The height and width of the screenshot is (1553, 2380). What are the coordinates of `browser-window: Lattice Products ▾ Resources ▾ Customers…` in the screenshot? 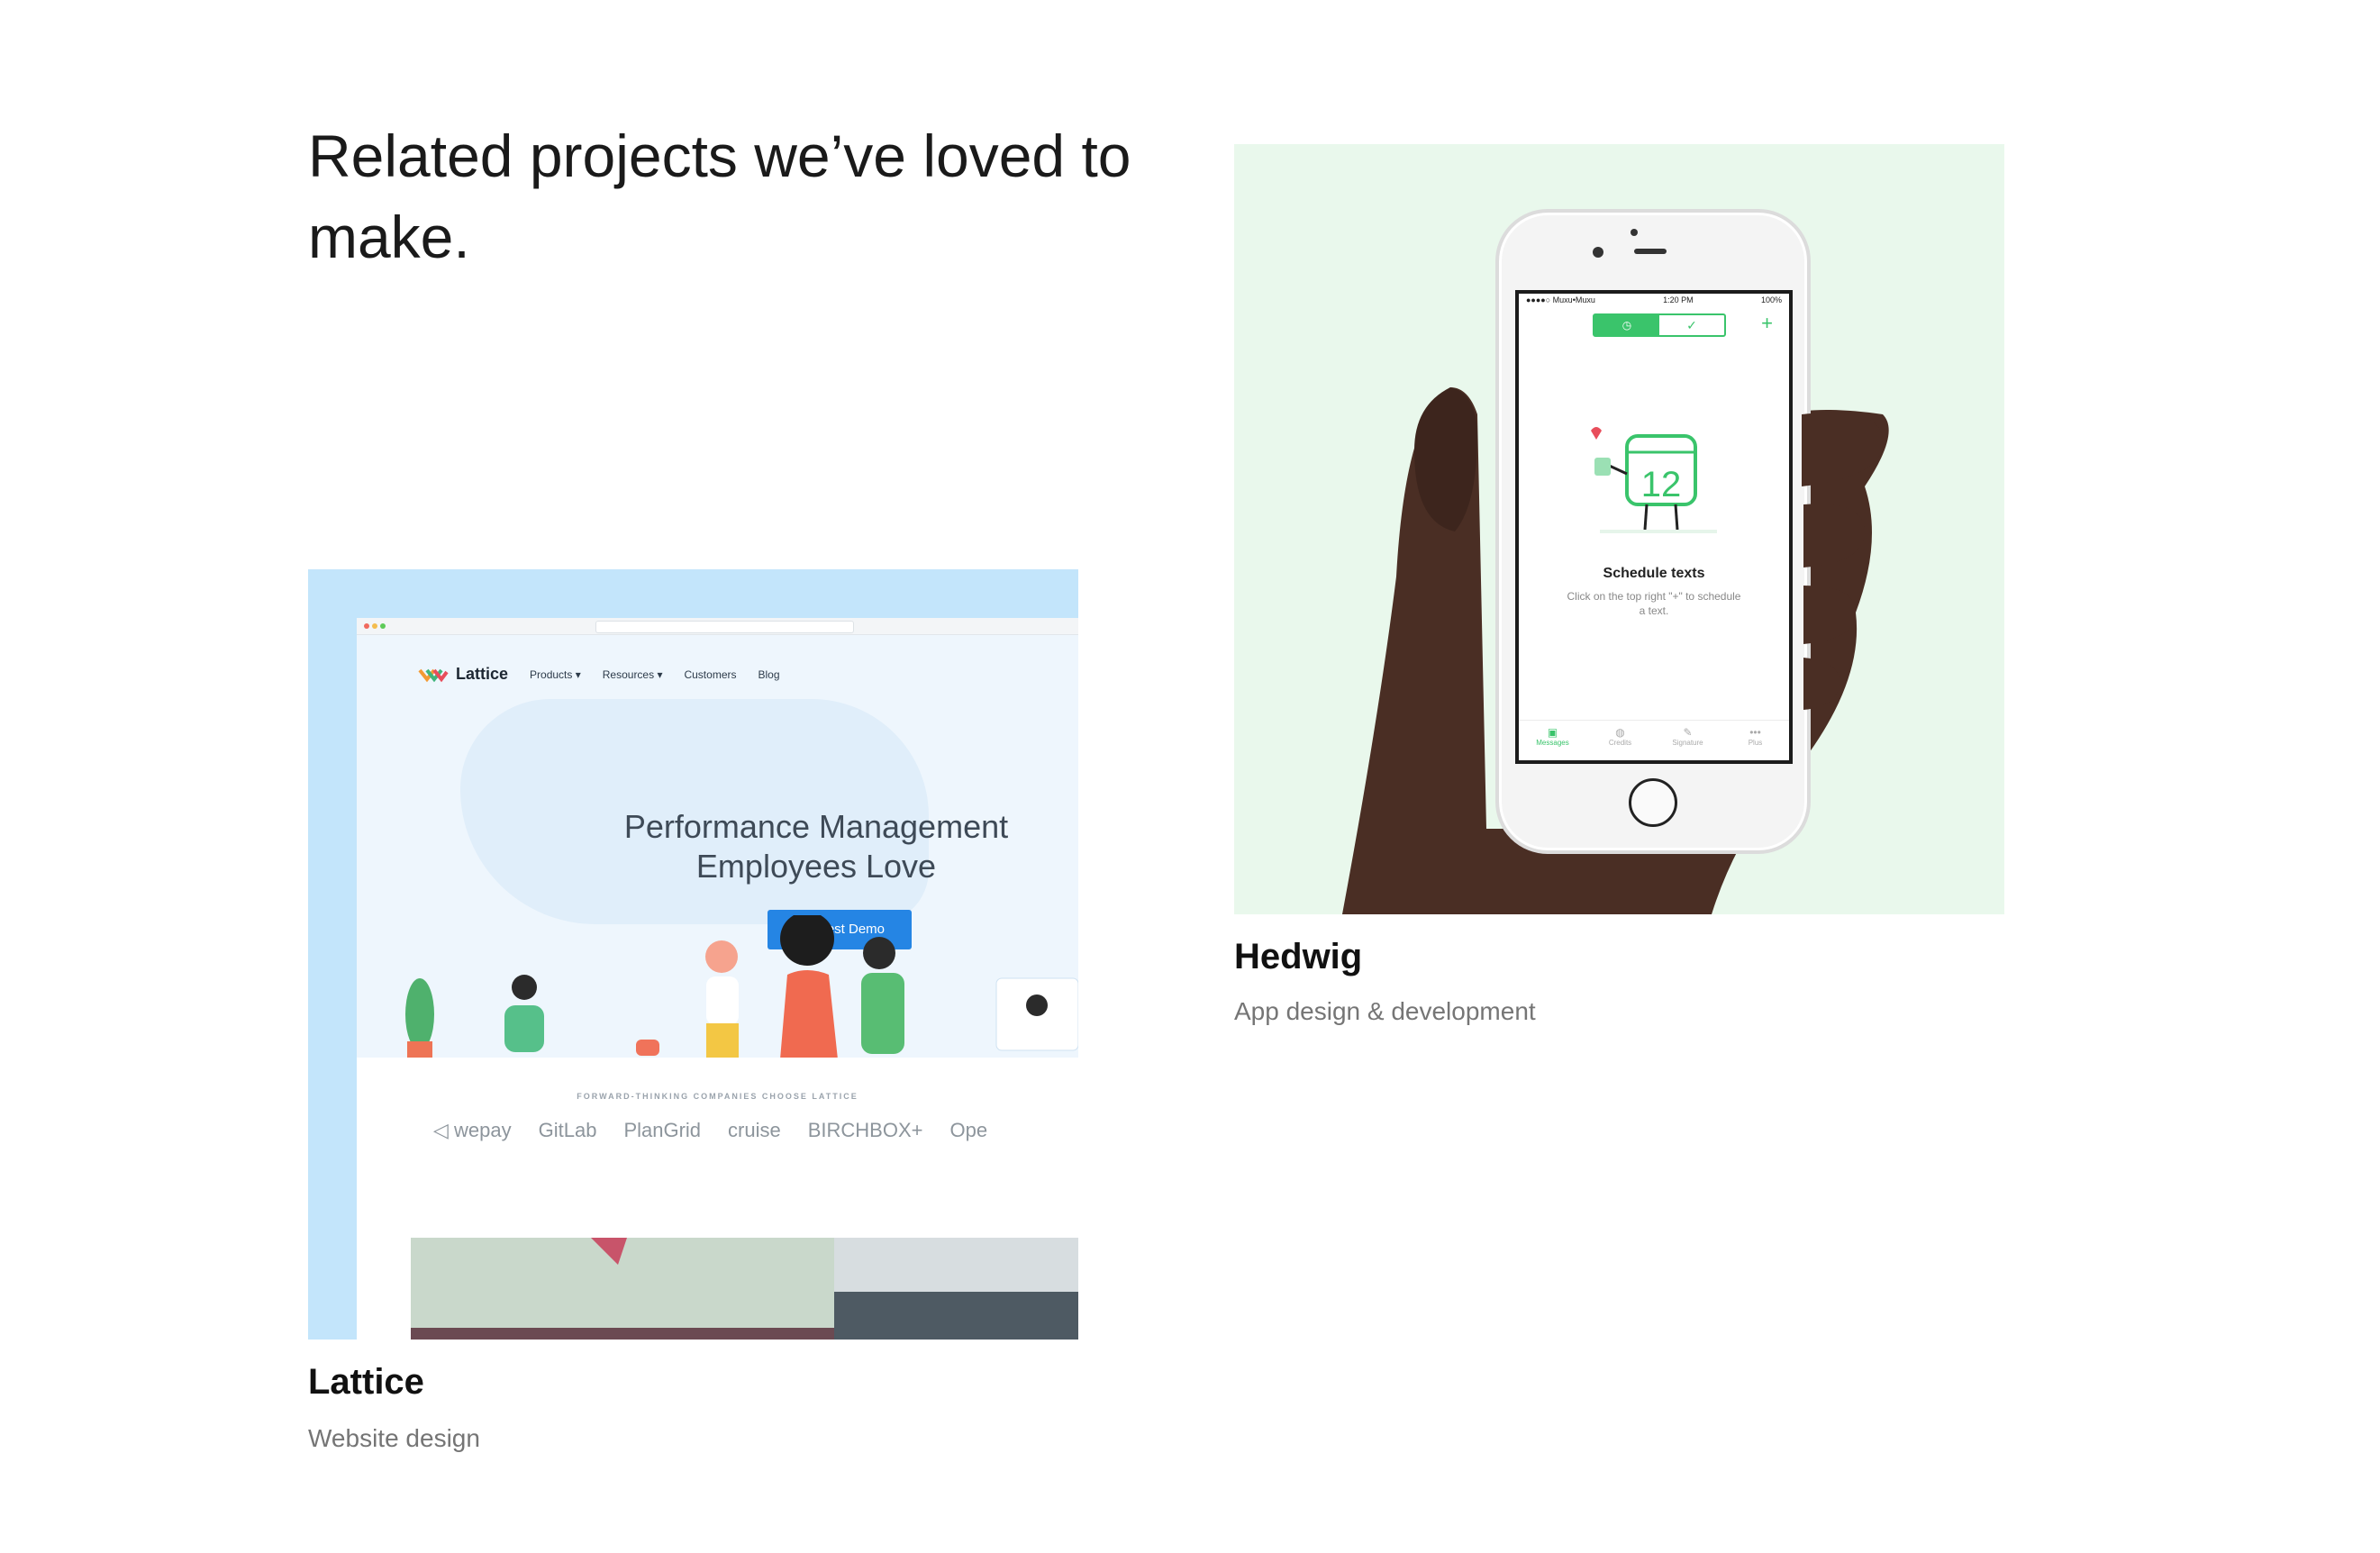 It's located at (717, 979).